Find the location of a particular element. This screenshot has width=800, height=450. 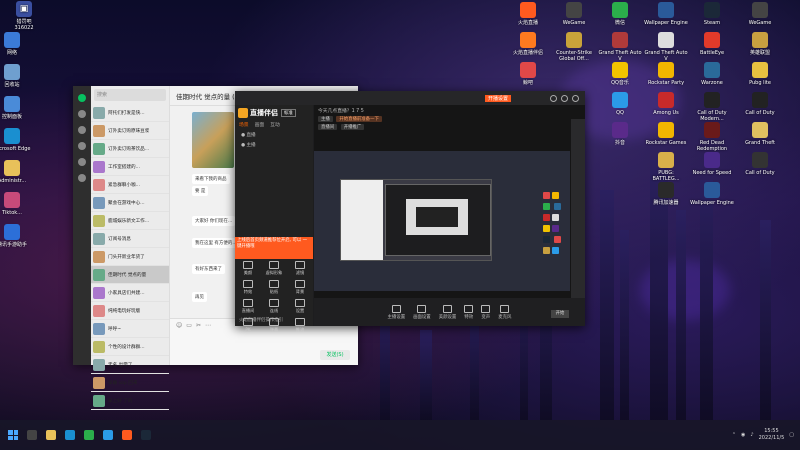

desktop-shortcut: 腾讯加速器 is located at coordinates (666, 194).